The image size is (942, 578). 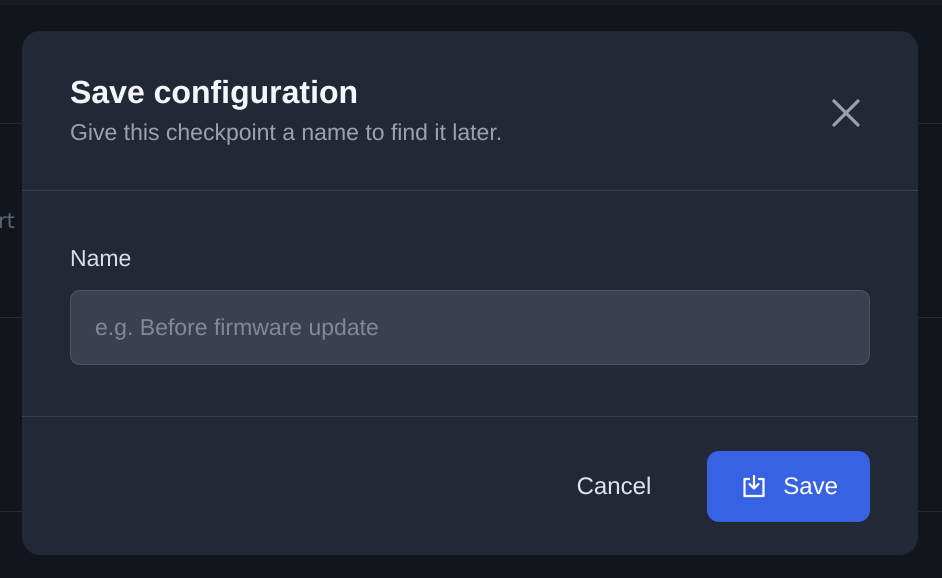 I want to click on download-tray-icon, so click(x=754, y=487).